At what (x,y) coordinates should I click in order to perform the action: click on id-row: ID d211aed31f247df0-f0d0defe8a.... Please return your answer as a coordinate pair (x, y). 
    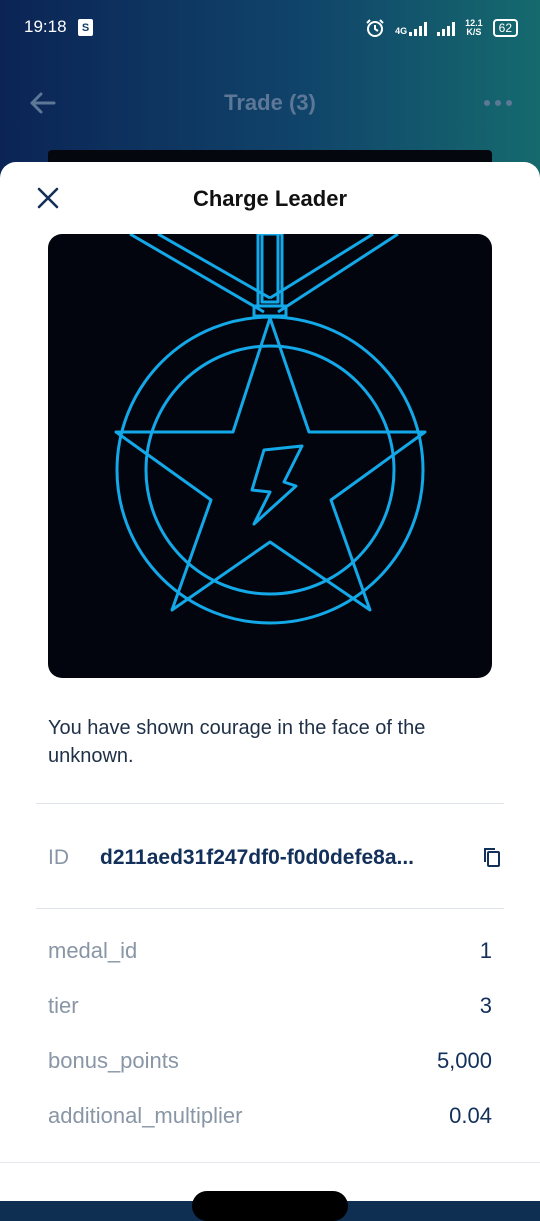
    Looking at the image, I should click on (278, 858).